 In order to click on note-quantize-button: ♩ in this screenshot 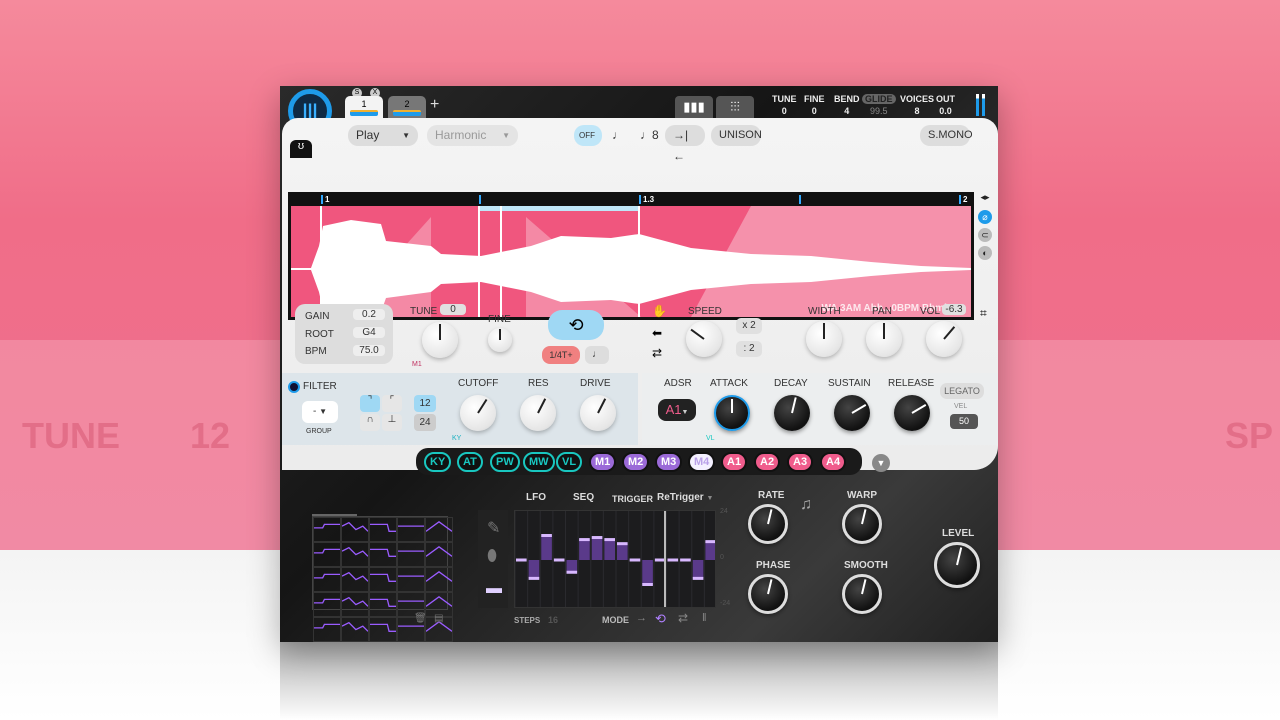, I will do `click(617, 135)`.